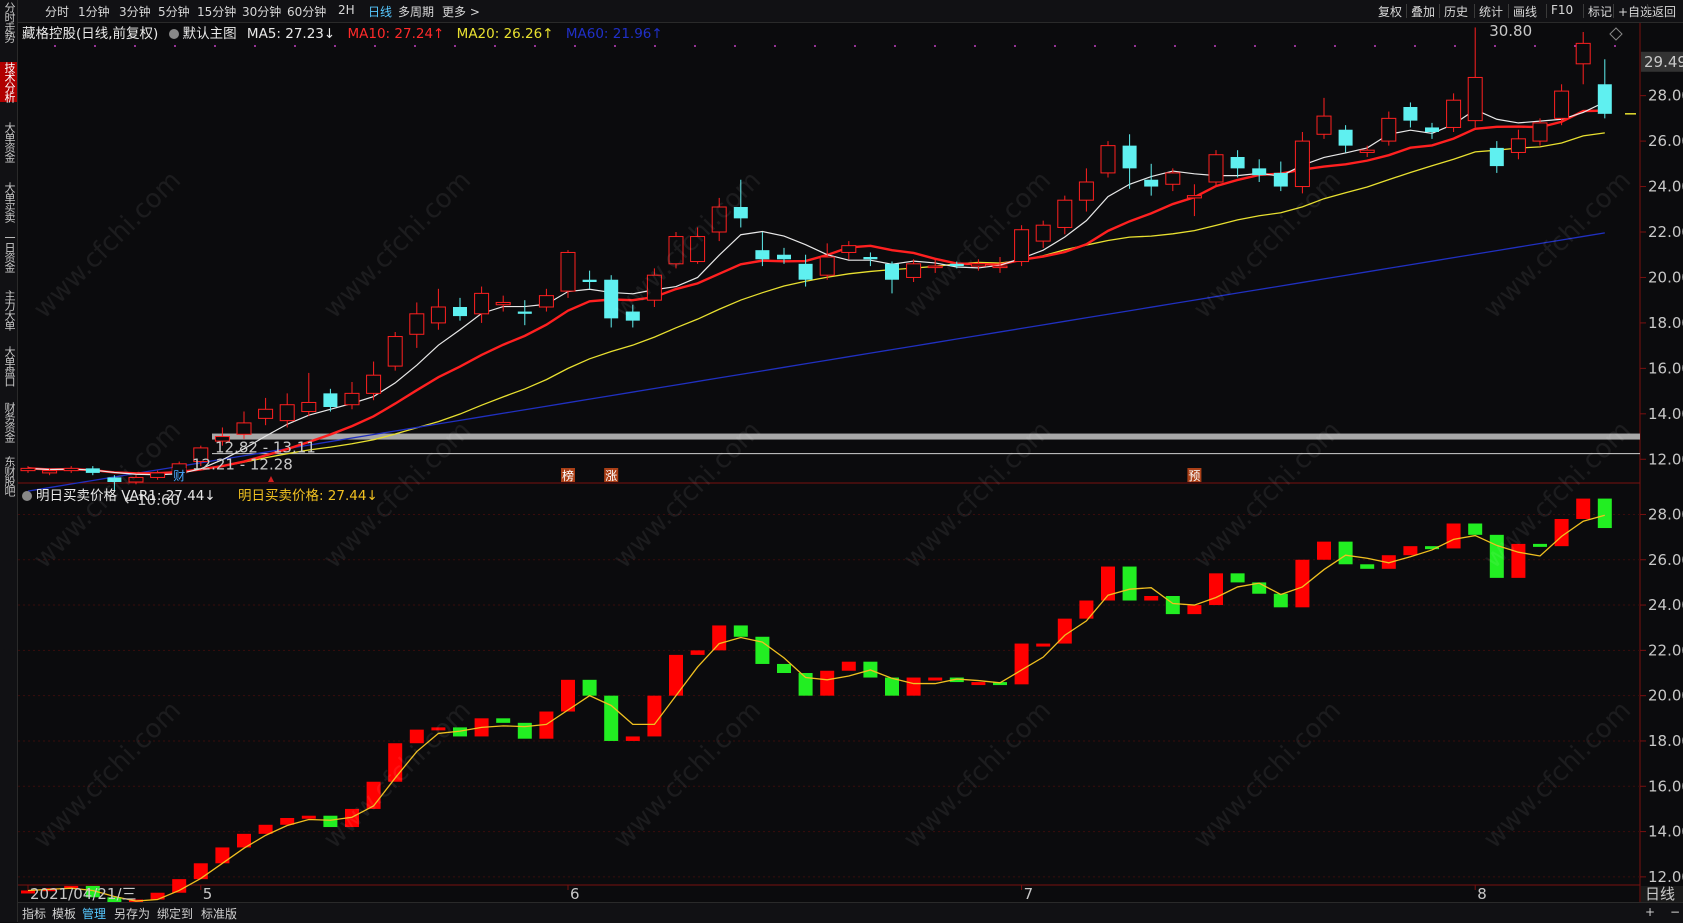 The width and height of the screenshot is (1683, 923). I want to click on toolbar-button-3: 统计, so click(1491, 11).